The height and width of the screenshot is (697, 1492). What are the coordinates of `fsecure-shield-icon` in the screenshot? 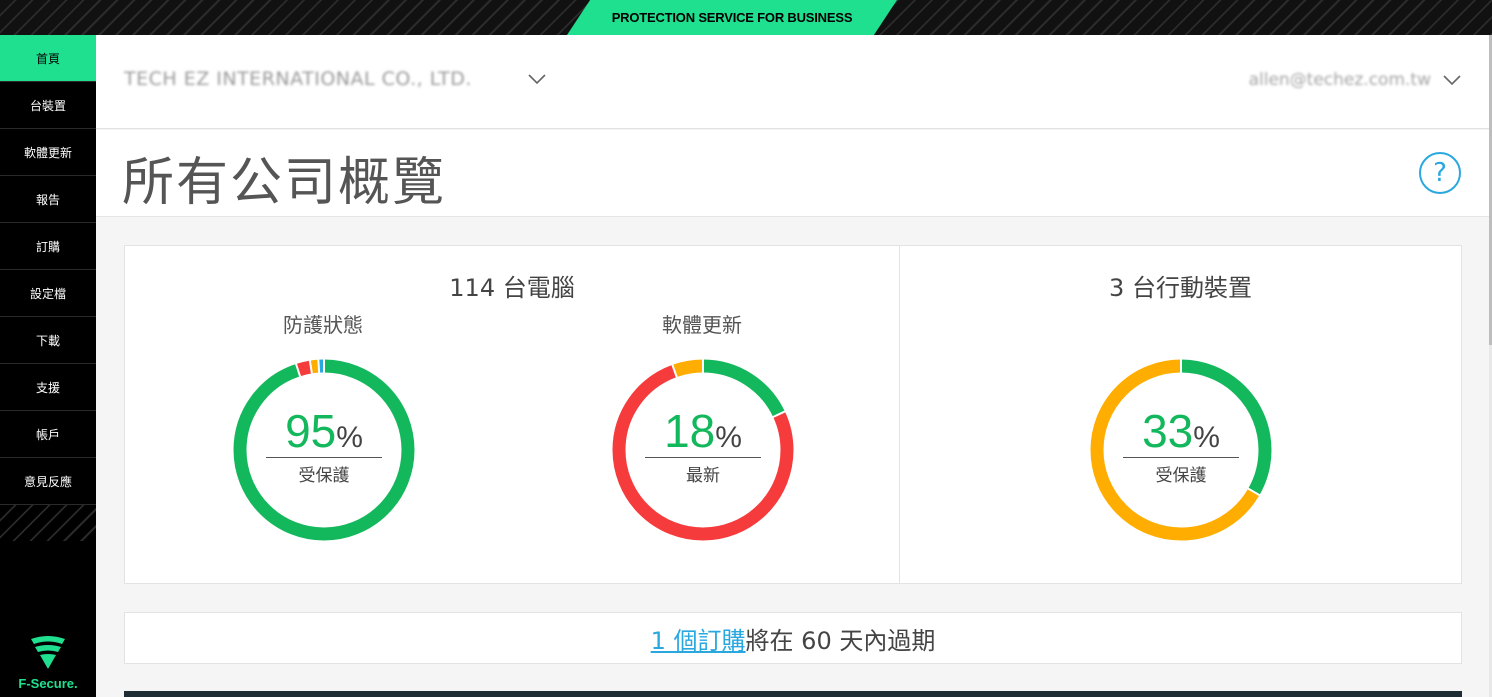 It's located at (48, 652).